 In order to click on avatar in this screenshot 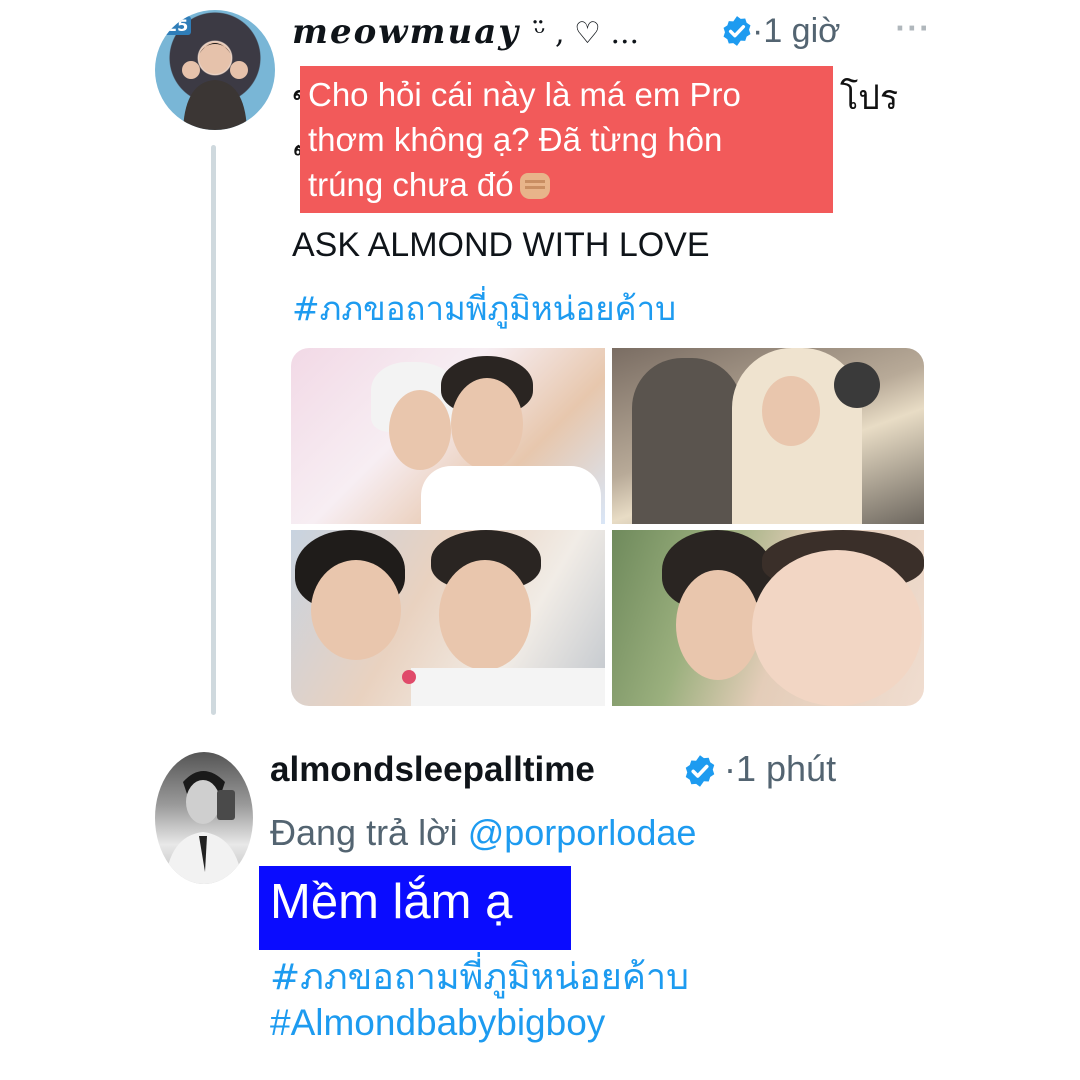, I will do `click(204, 818)`.